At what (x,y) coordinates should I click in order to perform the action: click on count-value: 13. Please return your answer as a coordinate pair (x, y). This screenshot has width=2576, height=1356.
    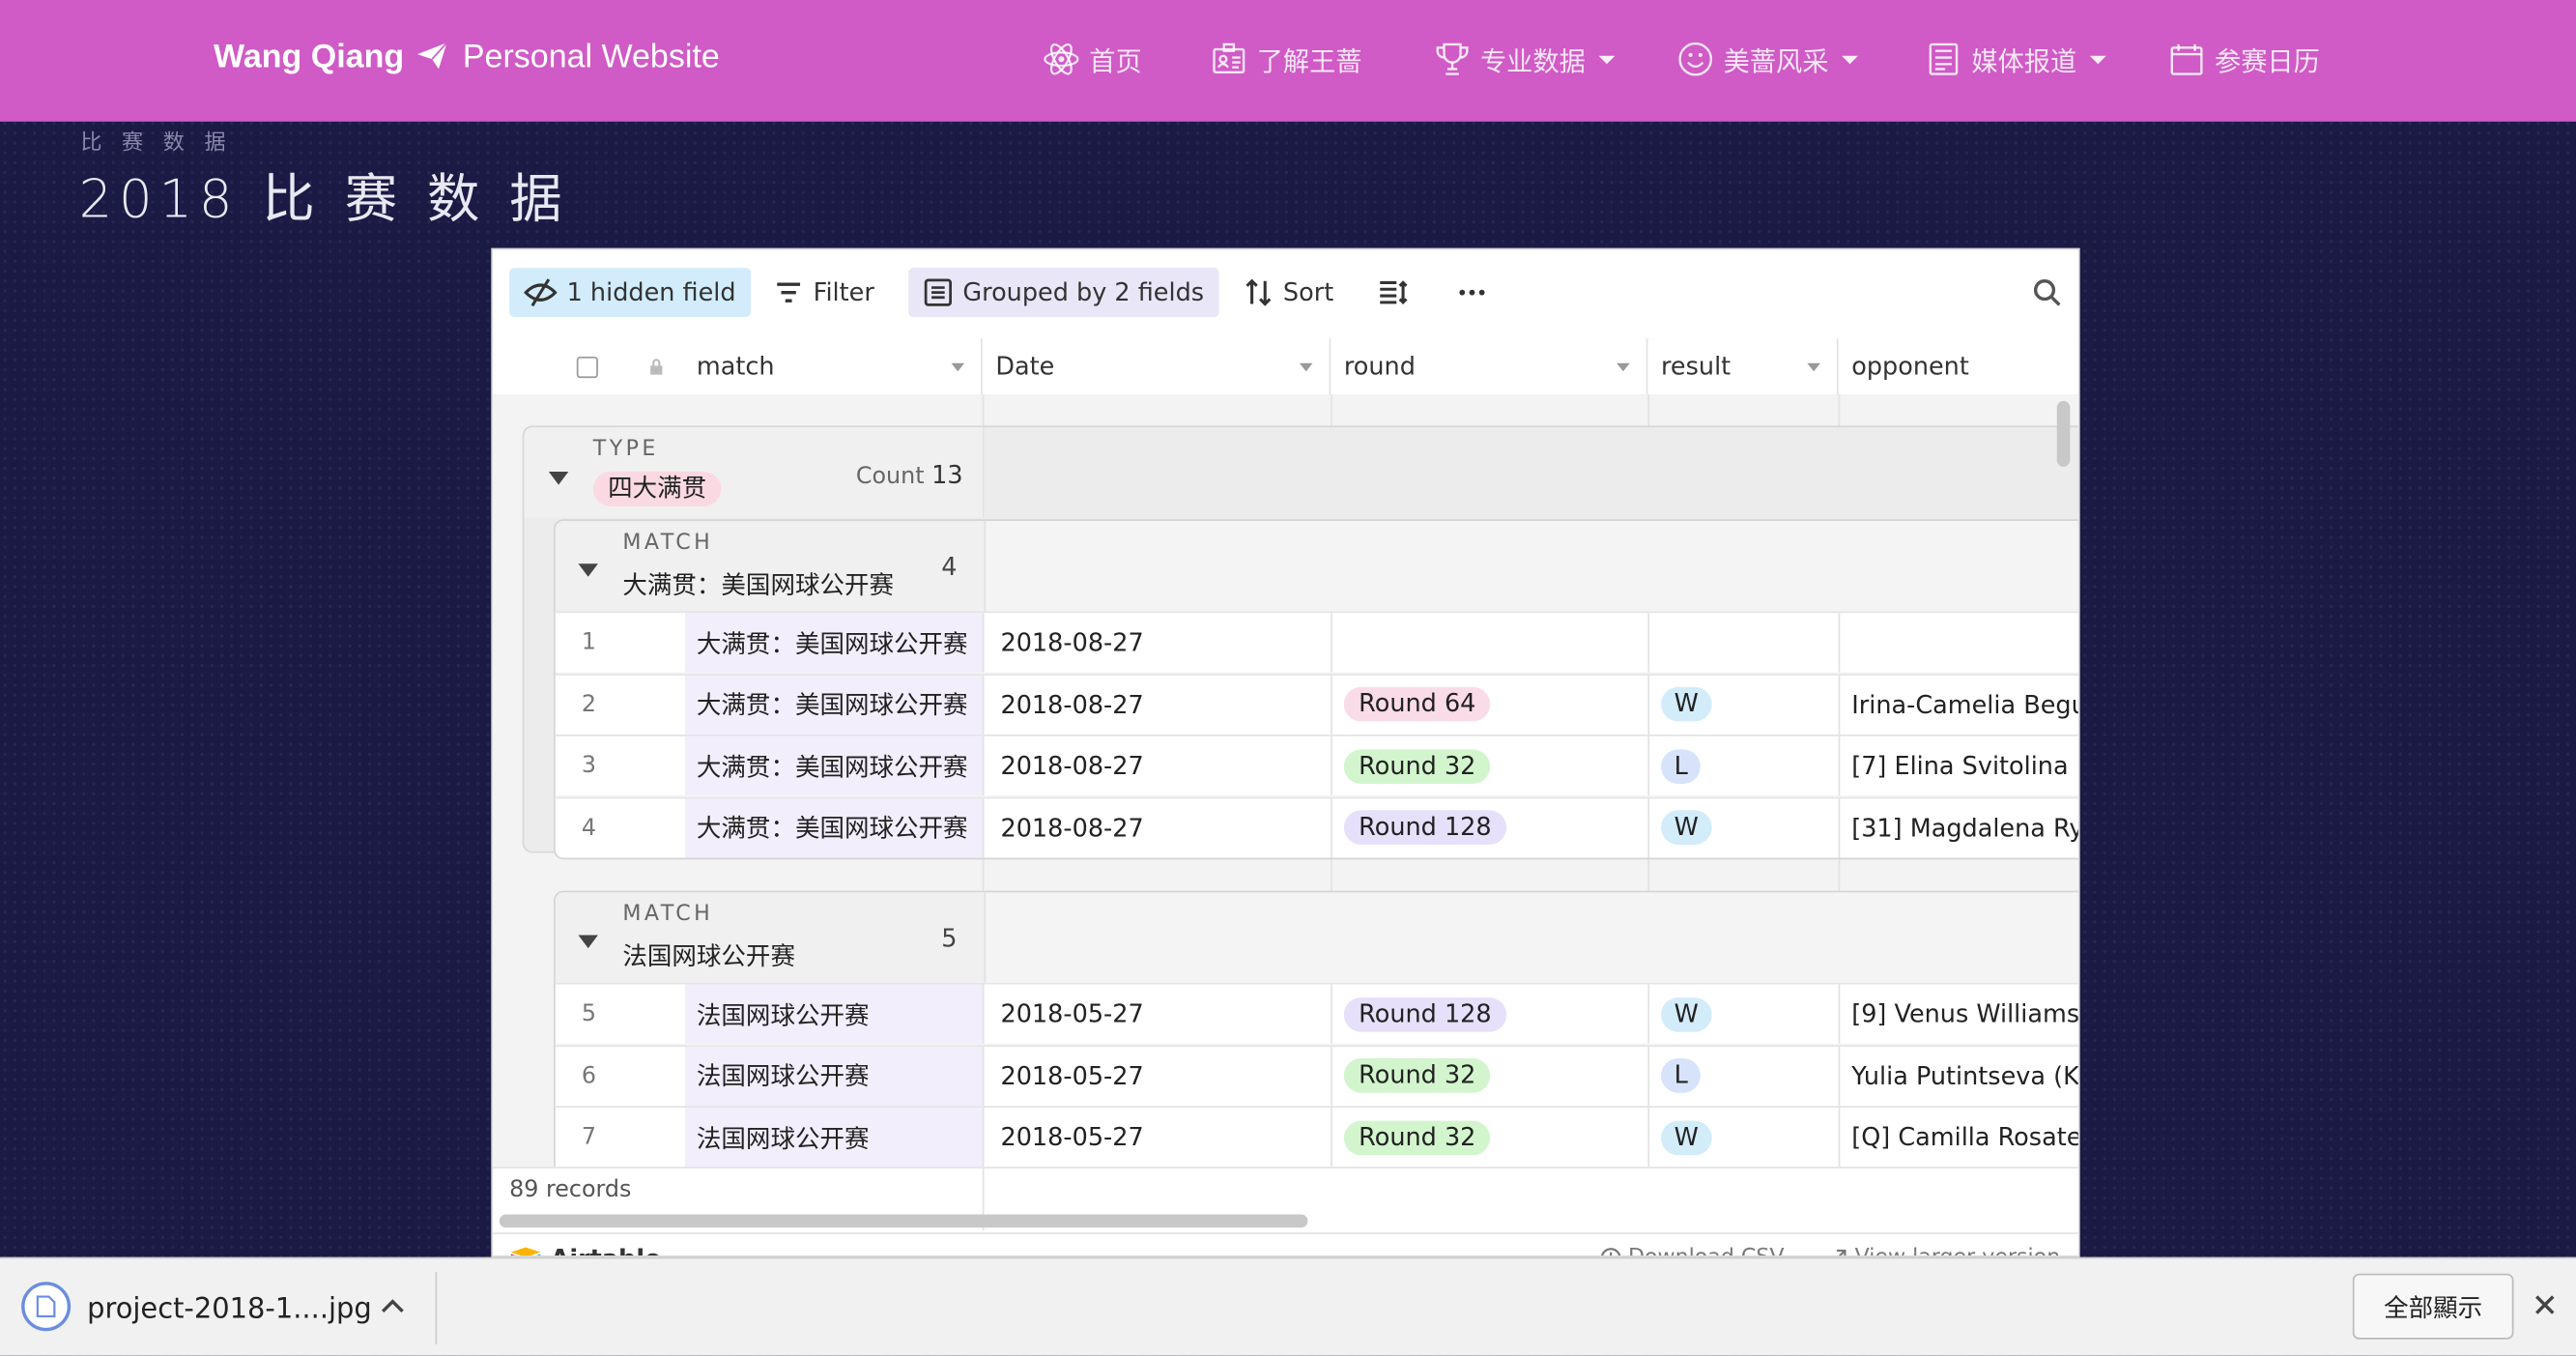
    Looking at the image, I should click on (947, 475).